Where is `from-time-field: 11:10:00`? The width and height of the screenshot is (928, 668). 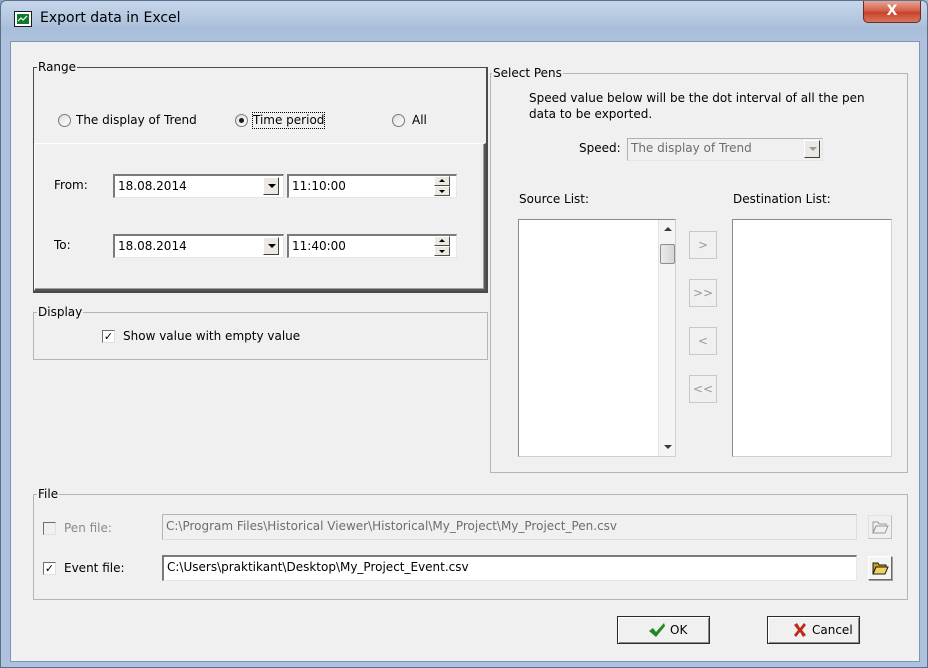 from-time-field: 11:10:00 is located at coordinates (372, 186).